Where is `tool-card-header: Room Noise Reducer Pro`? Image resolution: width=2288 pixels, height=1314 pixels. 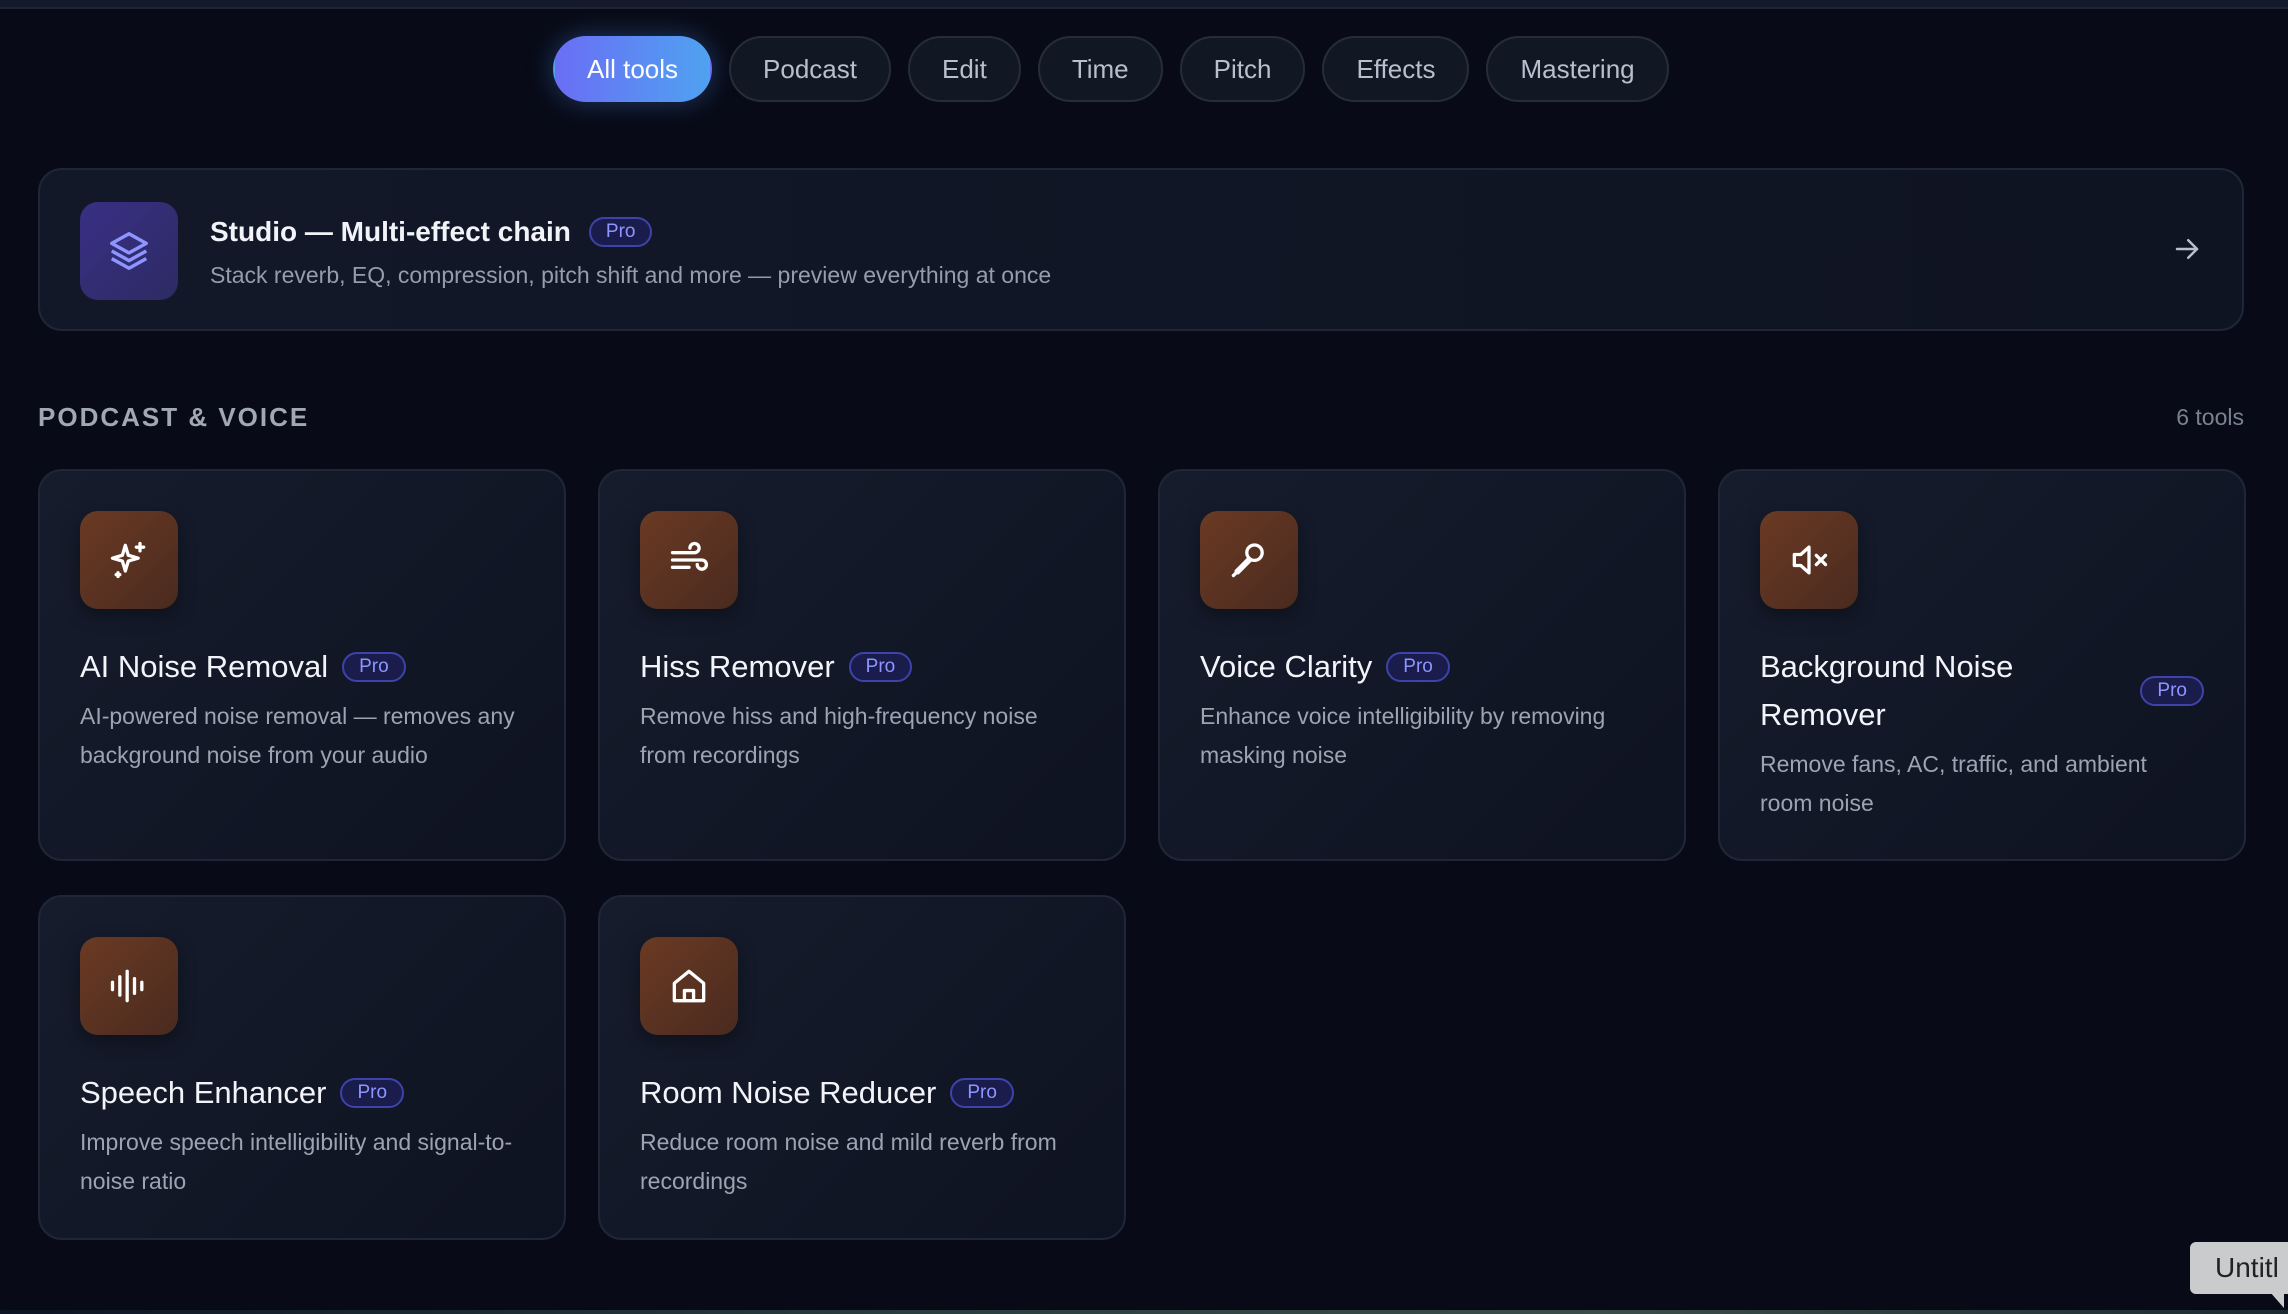
tool-card-header: Room Noise Reducer Pro is located at coordinates (862, 1093).